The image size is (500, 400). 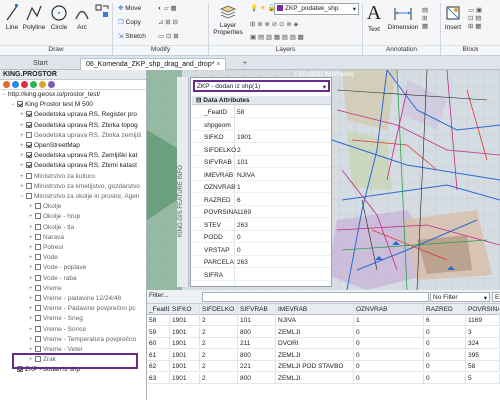 I want to click on tree-item: + Vreme - Temperatura povprečno, so click(x=68, y=340).